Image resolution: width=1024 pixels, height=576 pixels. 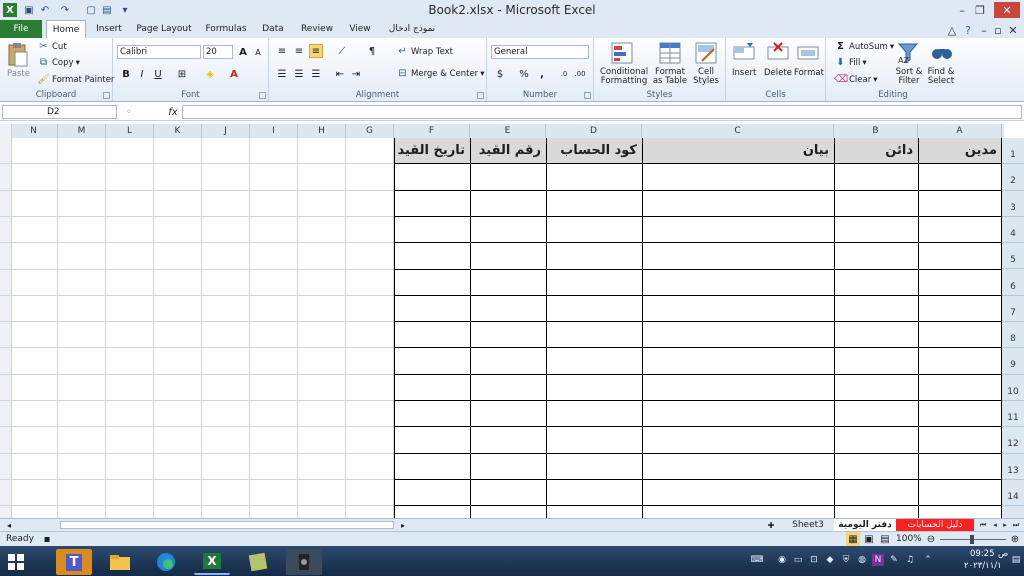 What do you see at coordinates (1016, 525) in the screenshot?
I see `last-sheet-icon: ⏭` at bounding box center [1016, 525].